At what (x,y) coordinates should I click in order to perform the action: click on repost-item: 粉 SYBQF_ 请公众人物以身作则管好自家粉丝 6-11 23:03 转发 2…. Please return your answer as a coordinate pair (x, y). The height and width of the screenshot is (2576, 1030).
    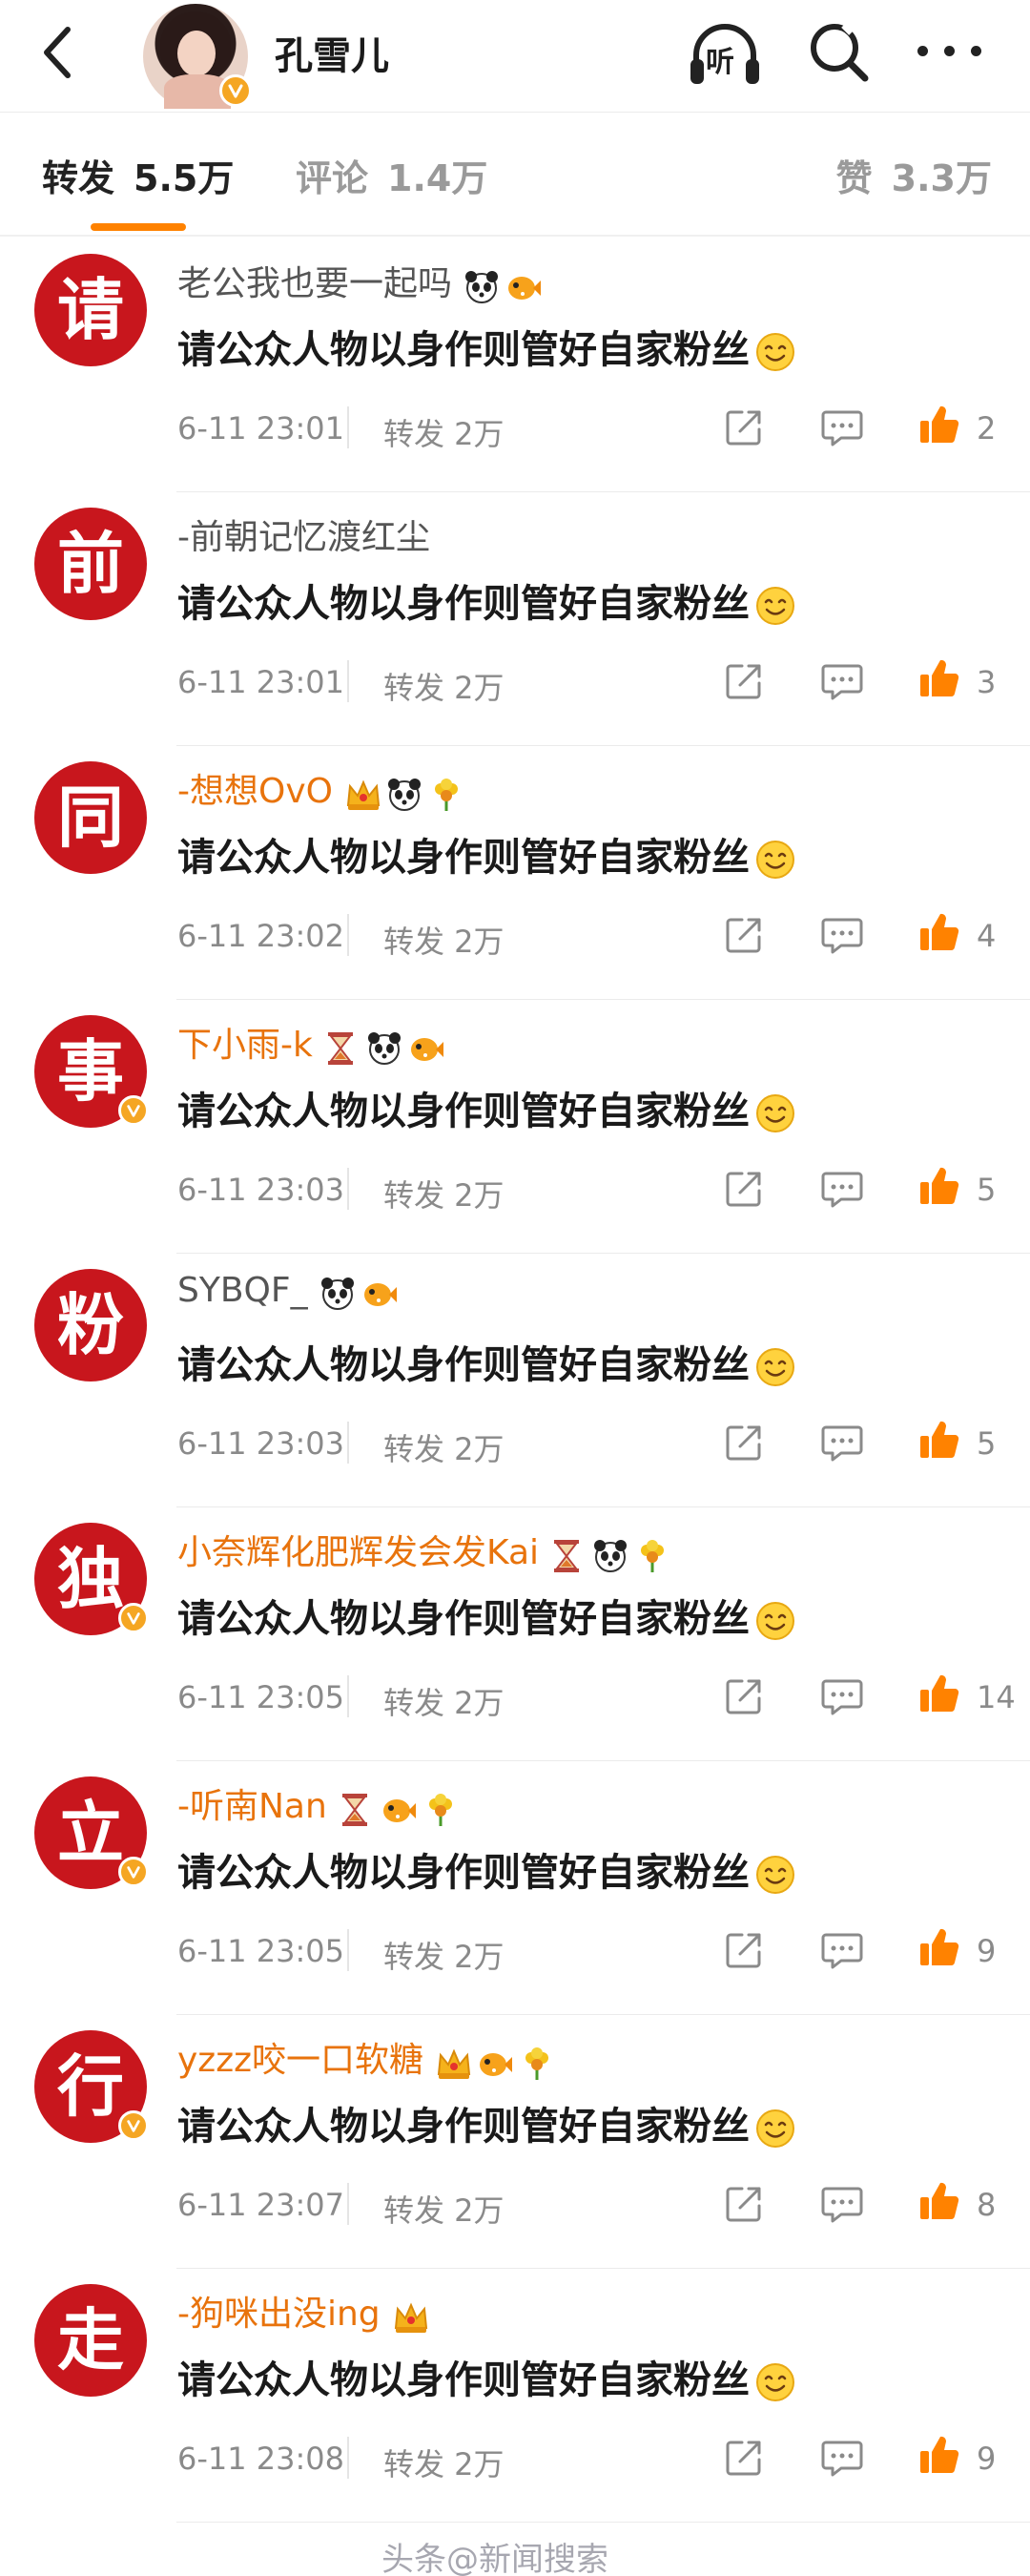
    Looking at the image, I should click on (515, 1380).